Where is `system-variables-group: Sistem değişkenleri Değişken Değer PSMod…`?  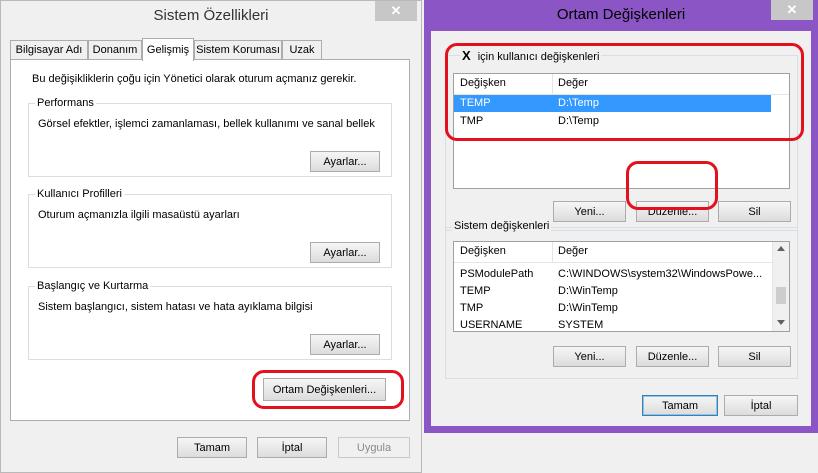 system-variables-group: Sistem değişkenleri Değişken Değer PSMod… is located at coordinates (621, 299).